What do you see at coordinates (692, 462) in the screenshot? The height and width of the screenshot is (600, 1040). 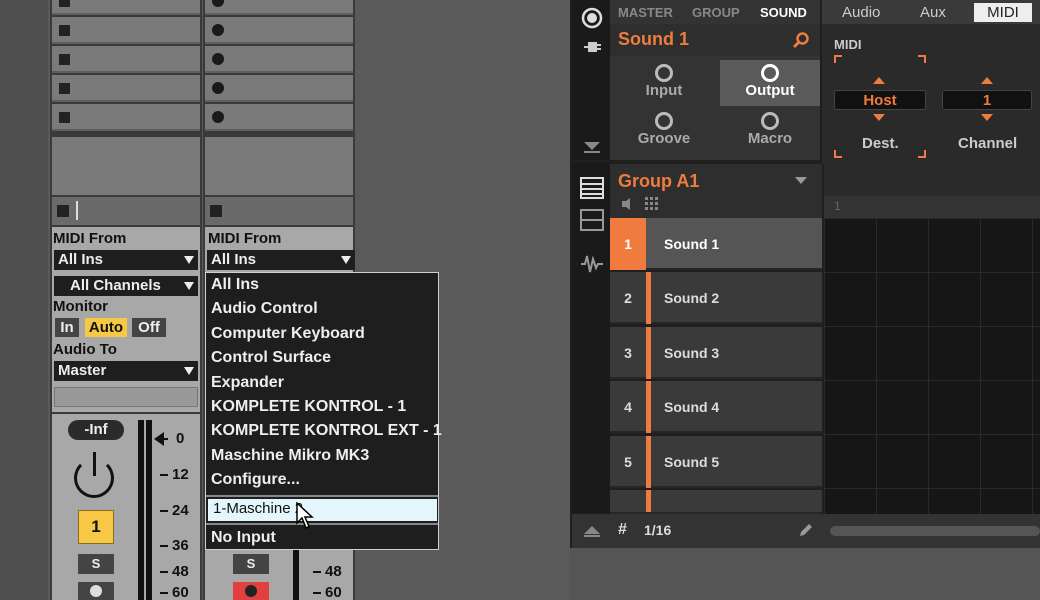 I see `sound-name: Sound 5` at bounding box center [692, 462].